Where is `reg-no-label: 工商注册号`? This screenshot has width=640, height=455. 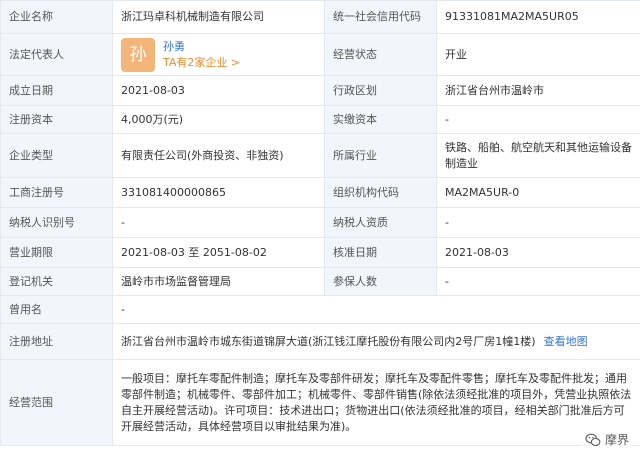
reg-no-label: 工商注册号 is located at coordinates (56, 192).